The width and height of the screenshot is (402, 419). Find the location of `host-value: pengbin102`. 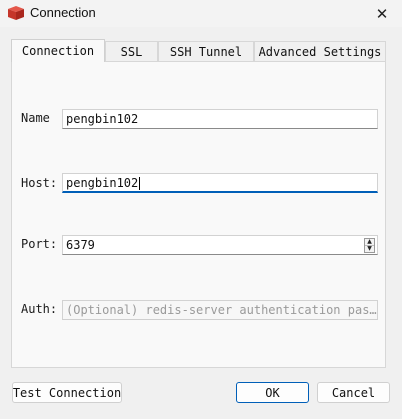

host-value: pengbin102 is located at coordinates (102, 183).